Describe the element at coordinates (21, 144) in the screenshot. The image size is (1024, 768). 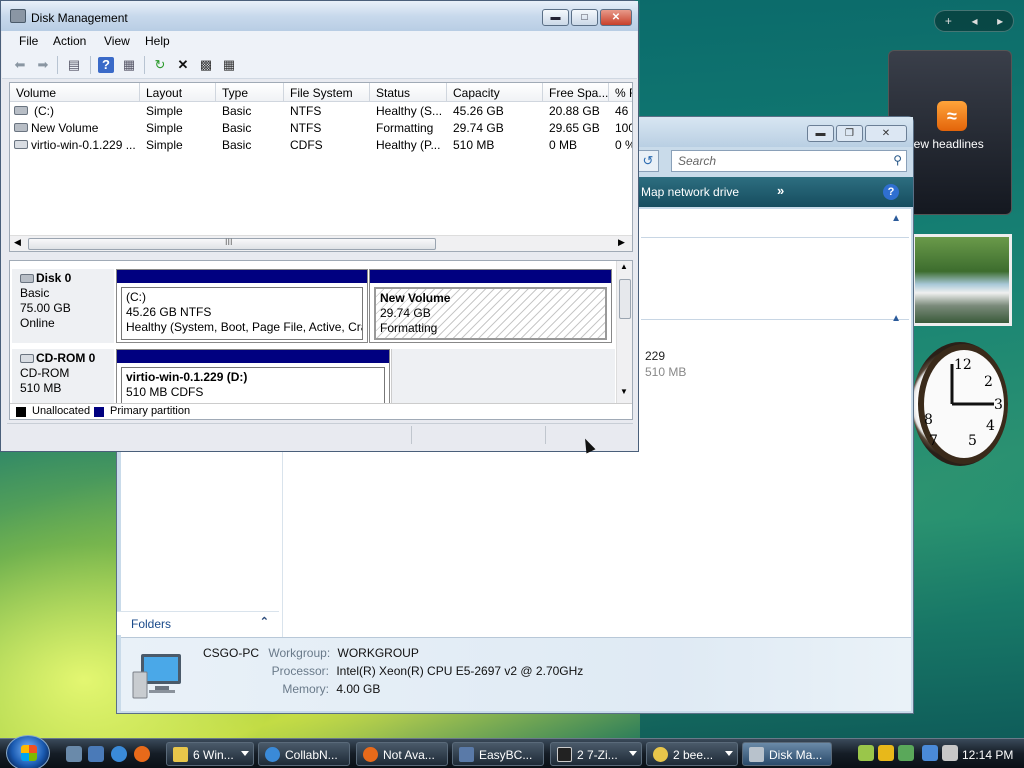
I see `cdrom-drive-icon` at that location.